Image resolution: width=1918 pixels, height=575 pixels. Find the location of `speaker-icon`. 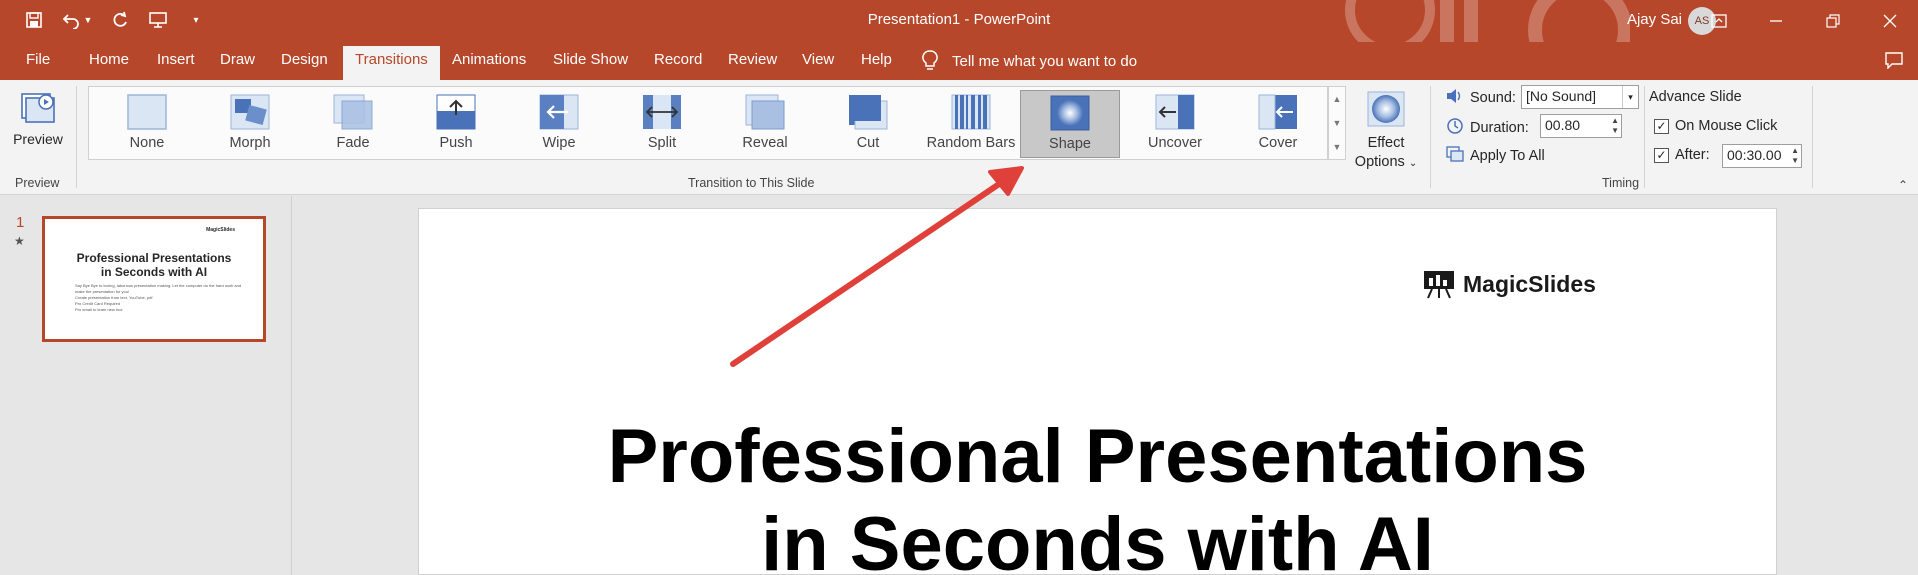

speaker-icon is located at coordinates (1455, 98).